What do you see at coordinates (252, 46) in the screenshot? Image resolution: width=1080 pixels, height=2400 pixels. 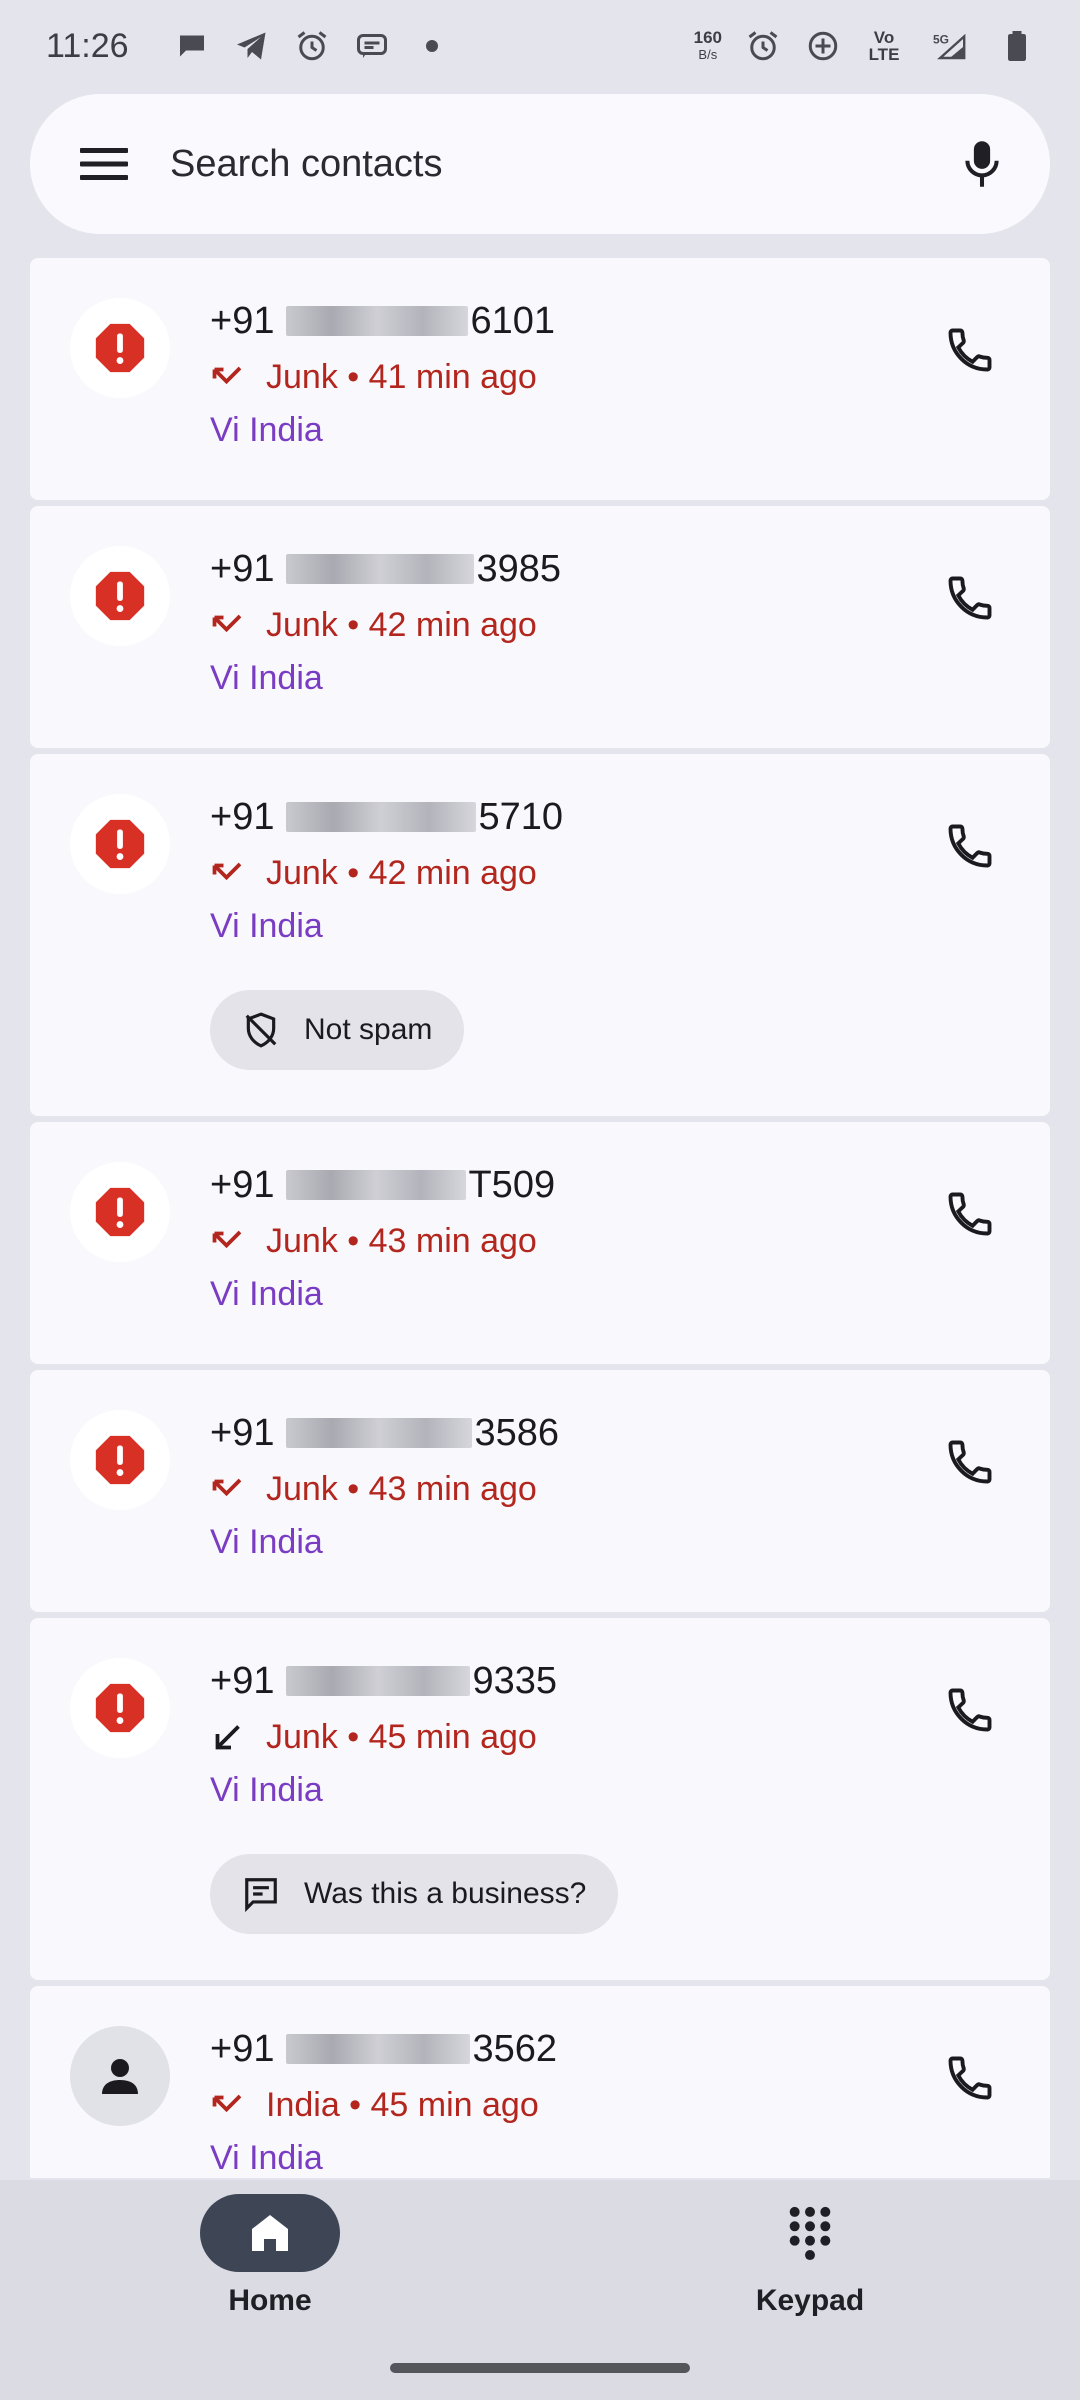 I see `telegram-icon` at bounding box center [252, 46].